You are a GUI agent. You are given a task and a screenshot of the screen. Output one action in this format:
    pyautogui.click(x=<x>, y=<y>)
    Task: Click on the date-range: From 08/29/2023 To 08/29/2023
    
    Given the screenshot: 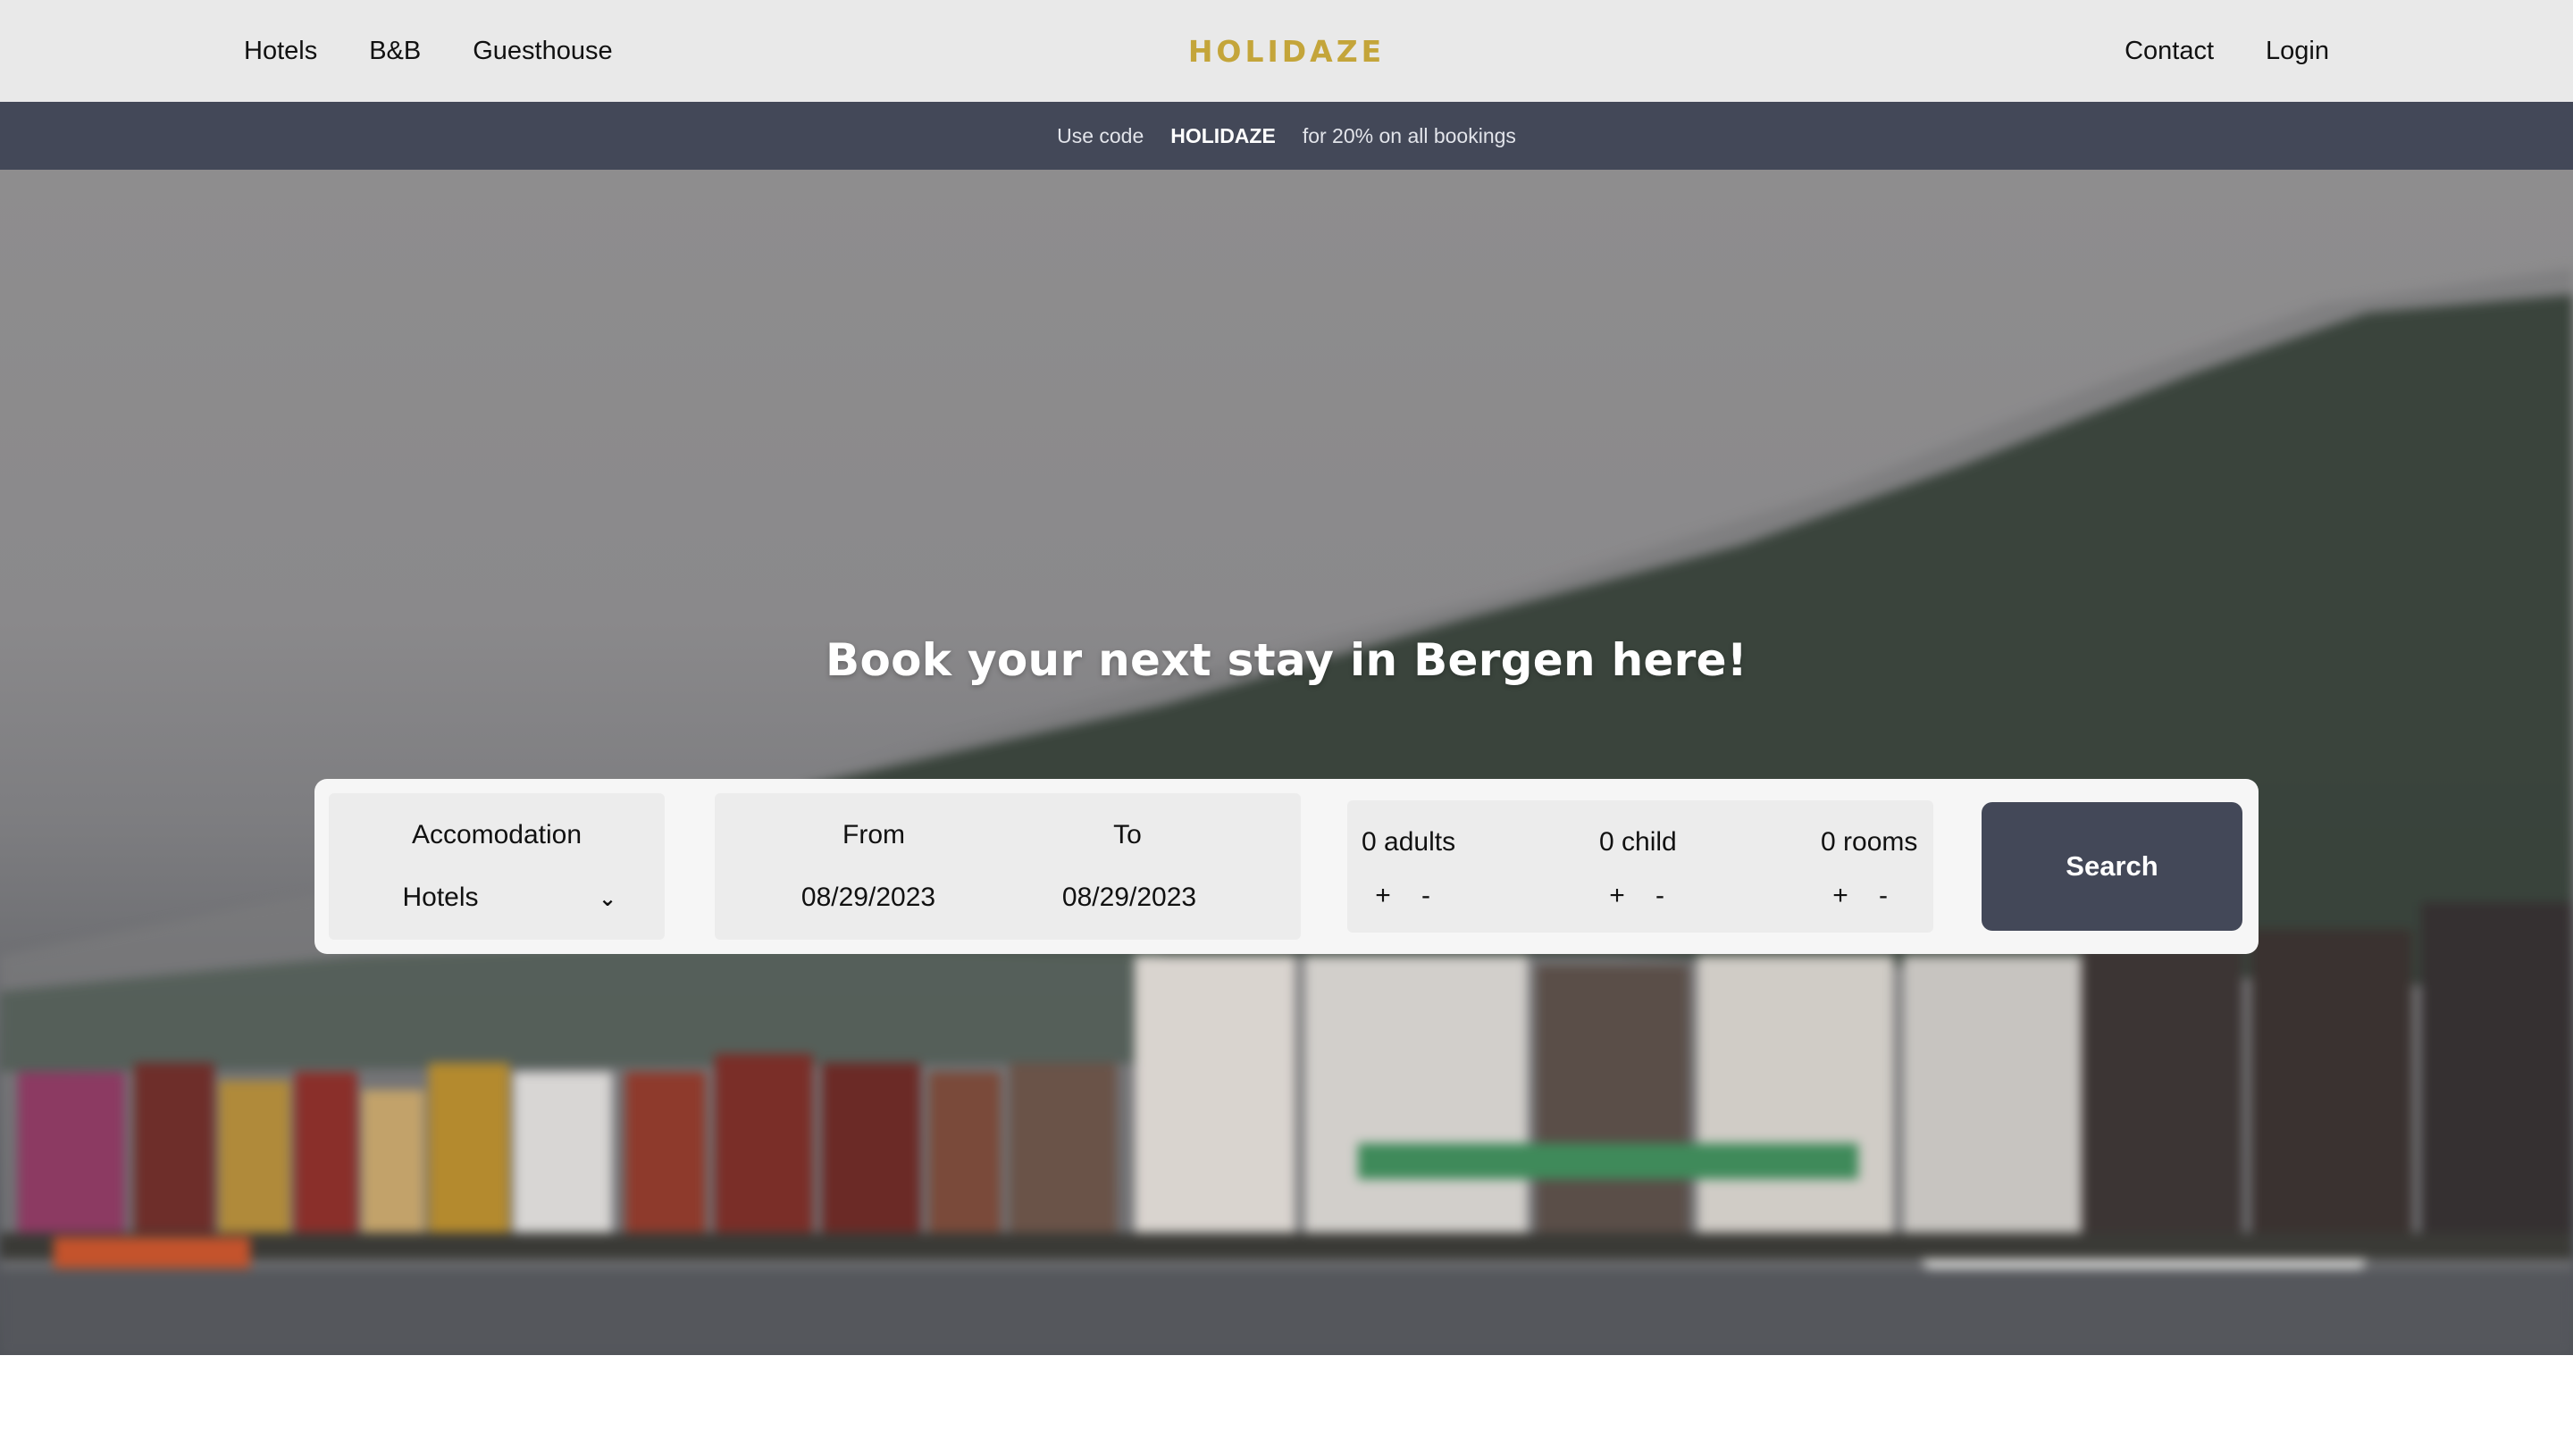 What is the action you would take?
    pyautogui.click(x=1008, y=866)
    